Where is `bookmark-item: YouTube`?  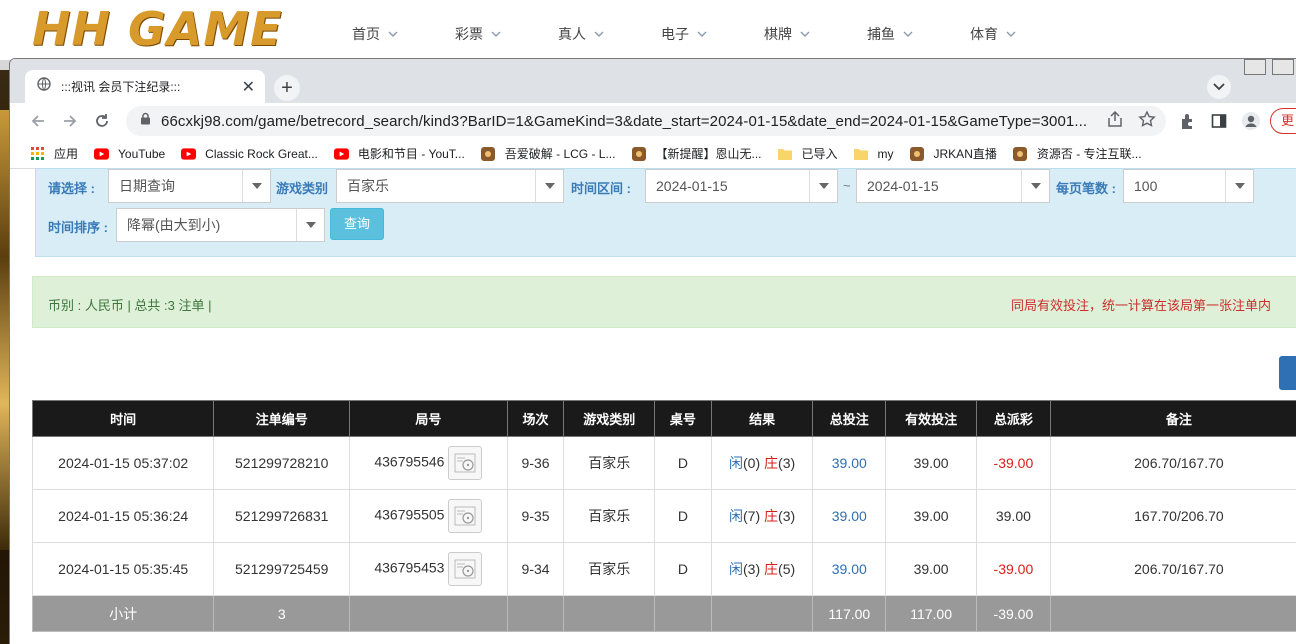 bookmark-item: YouTube is located at coordinates (129, 154).